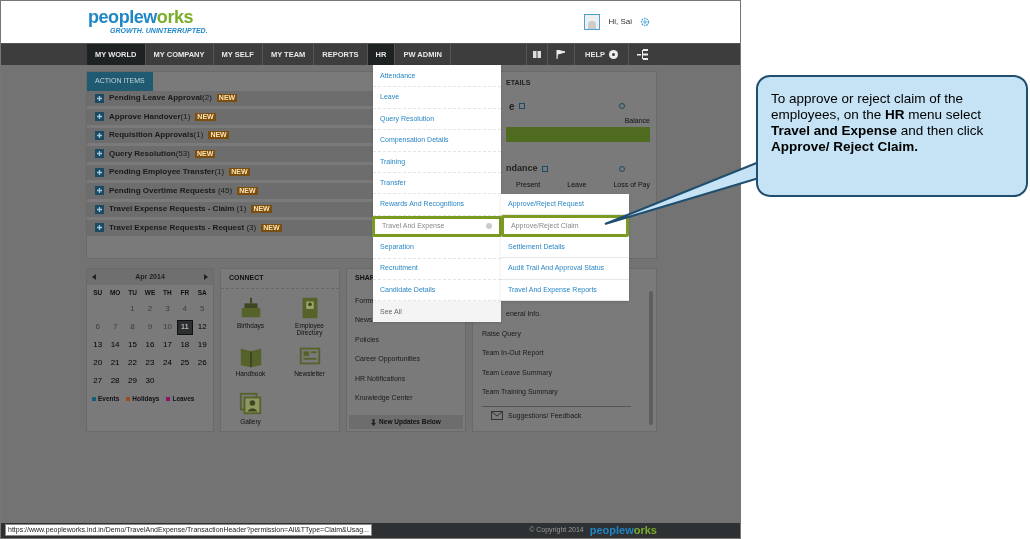  I want to click on action-item-label: Travel Expense Requests - Request (3), so click(183, 227).